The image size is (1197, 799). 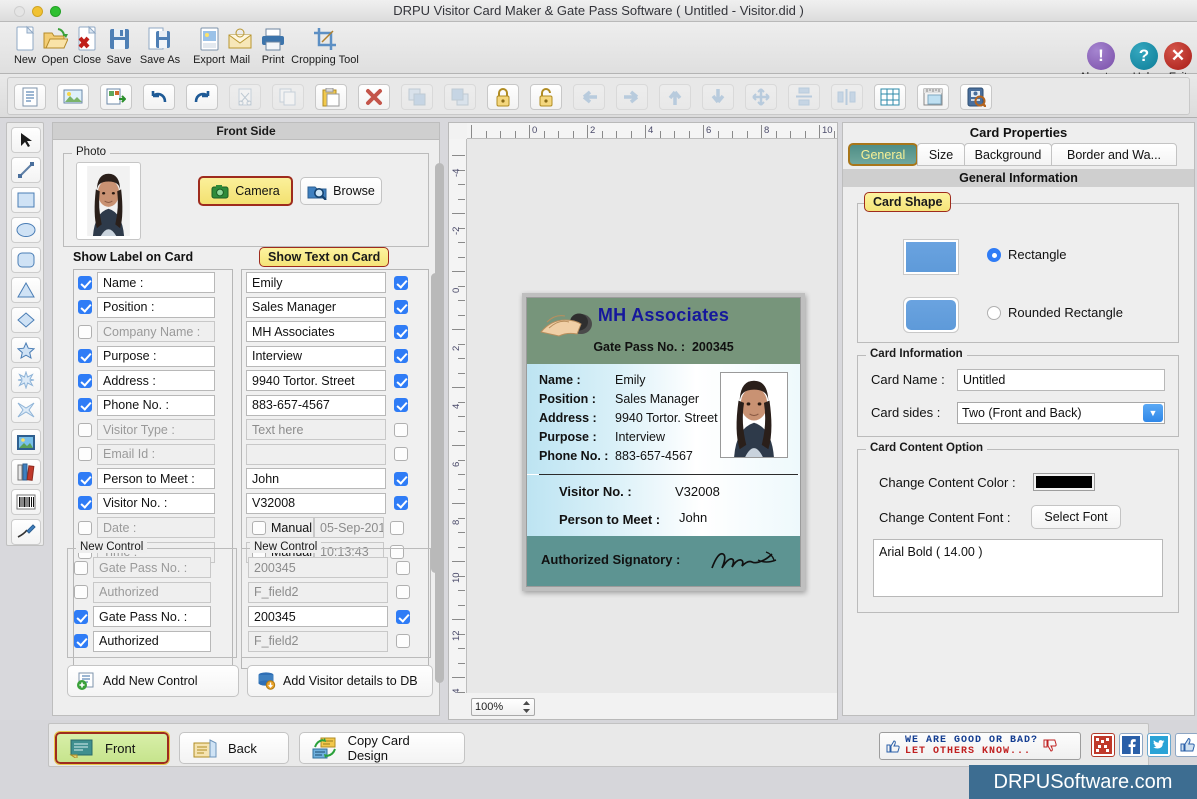 I want to click on value-text: 883-657-4567, so click(x=316, y=405).